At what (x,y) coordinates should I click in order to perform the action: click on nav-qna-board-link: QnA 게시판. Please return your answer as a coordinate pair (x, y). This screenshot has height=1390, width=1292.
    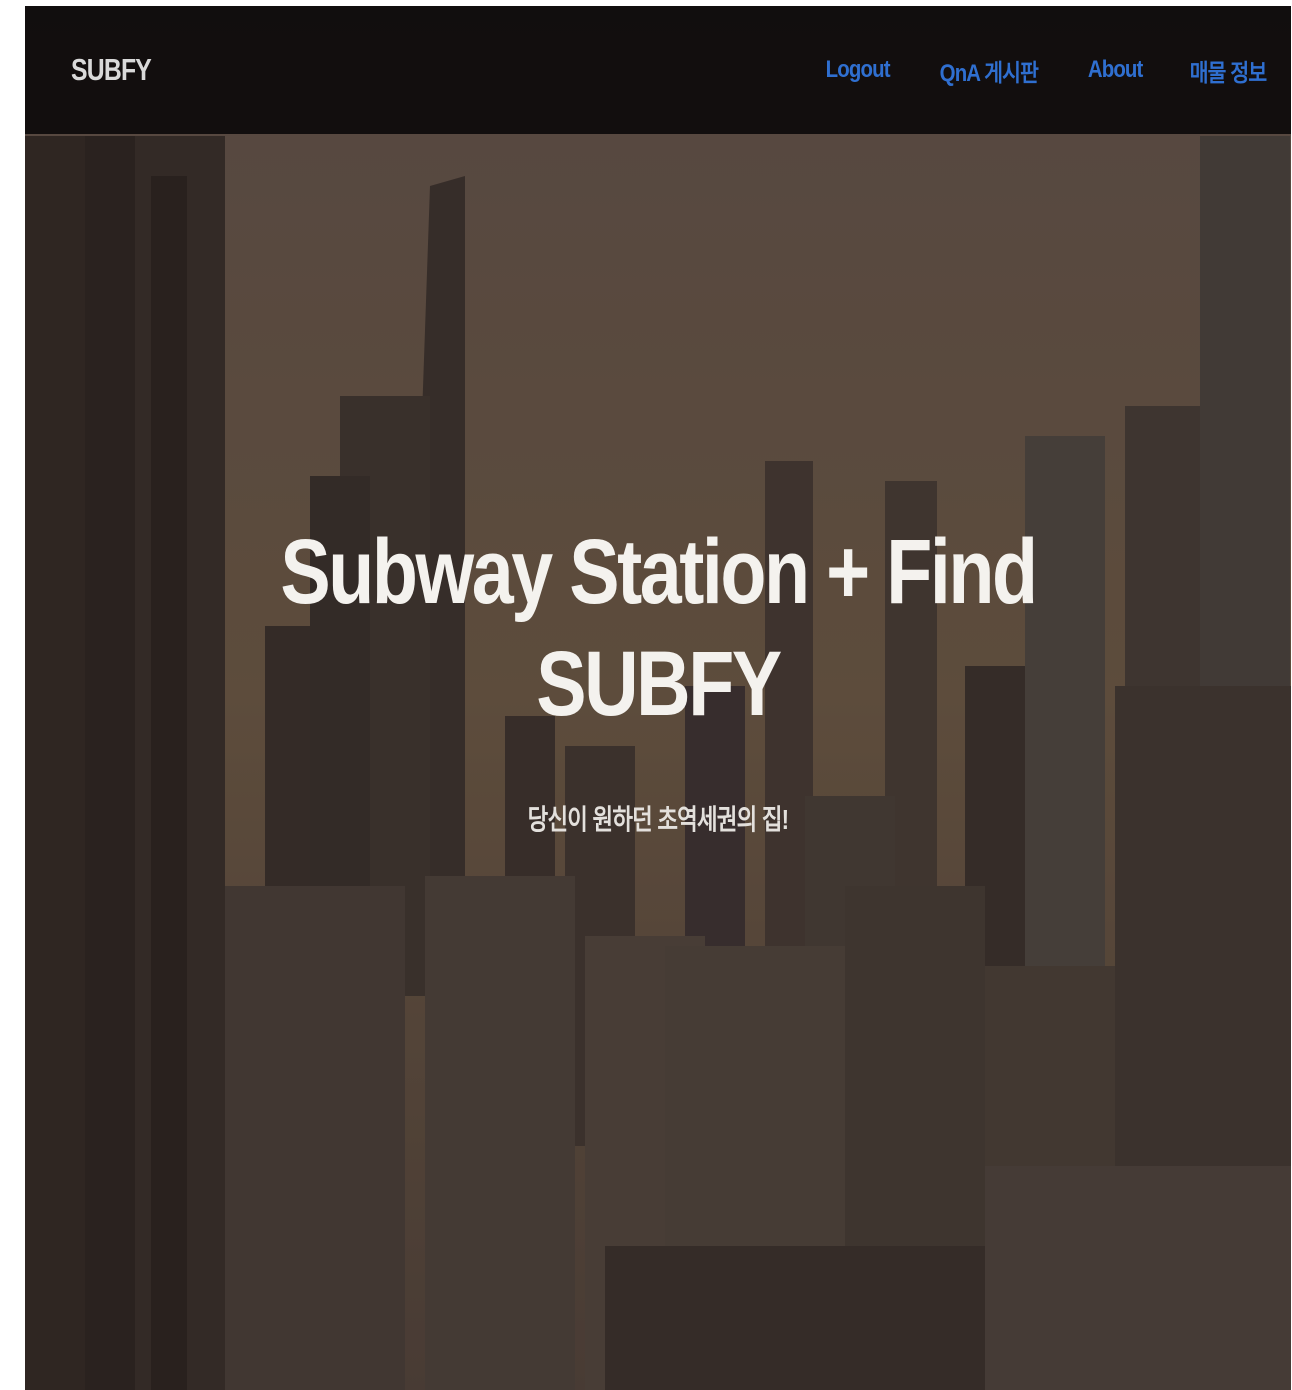
    Looking at the image, I should click on (989, 70).